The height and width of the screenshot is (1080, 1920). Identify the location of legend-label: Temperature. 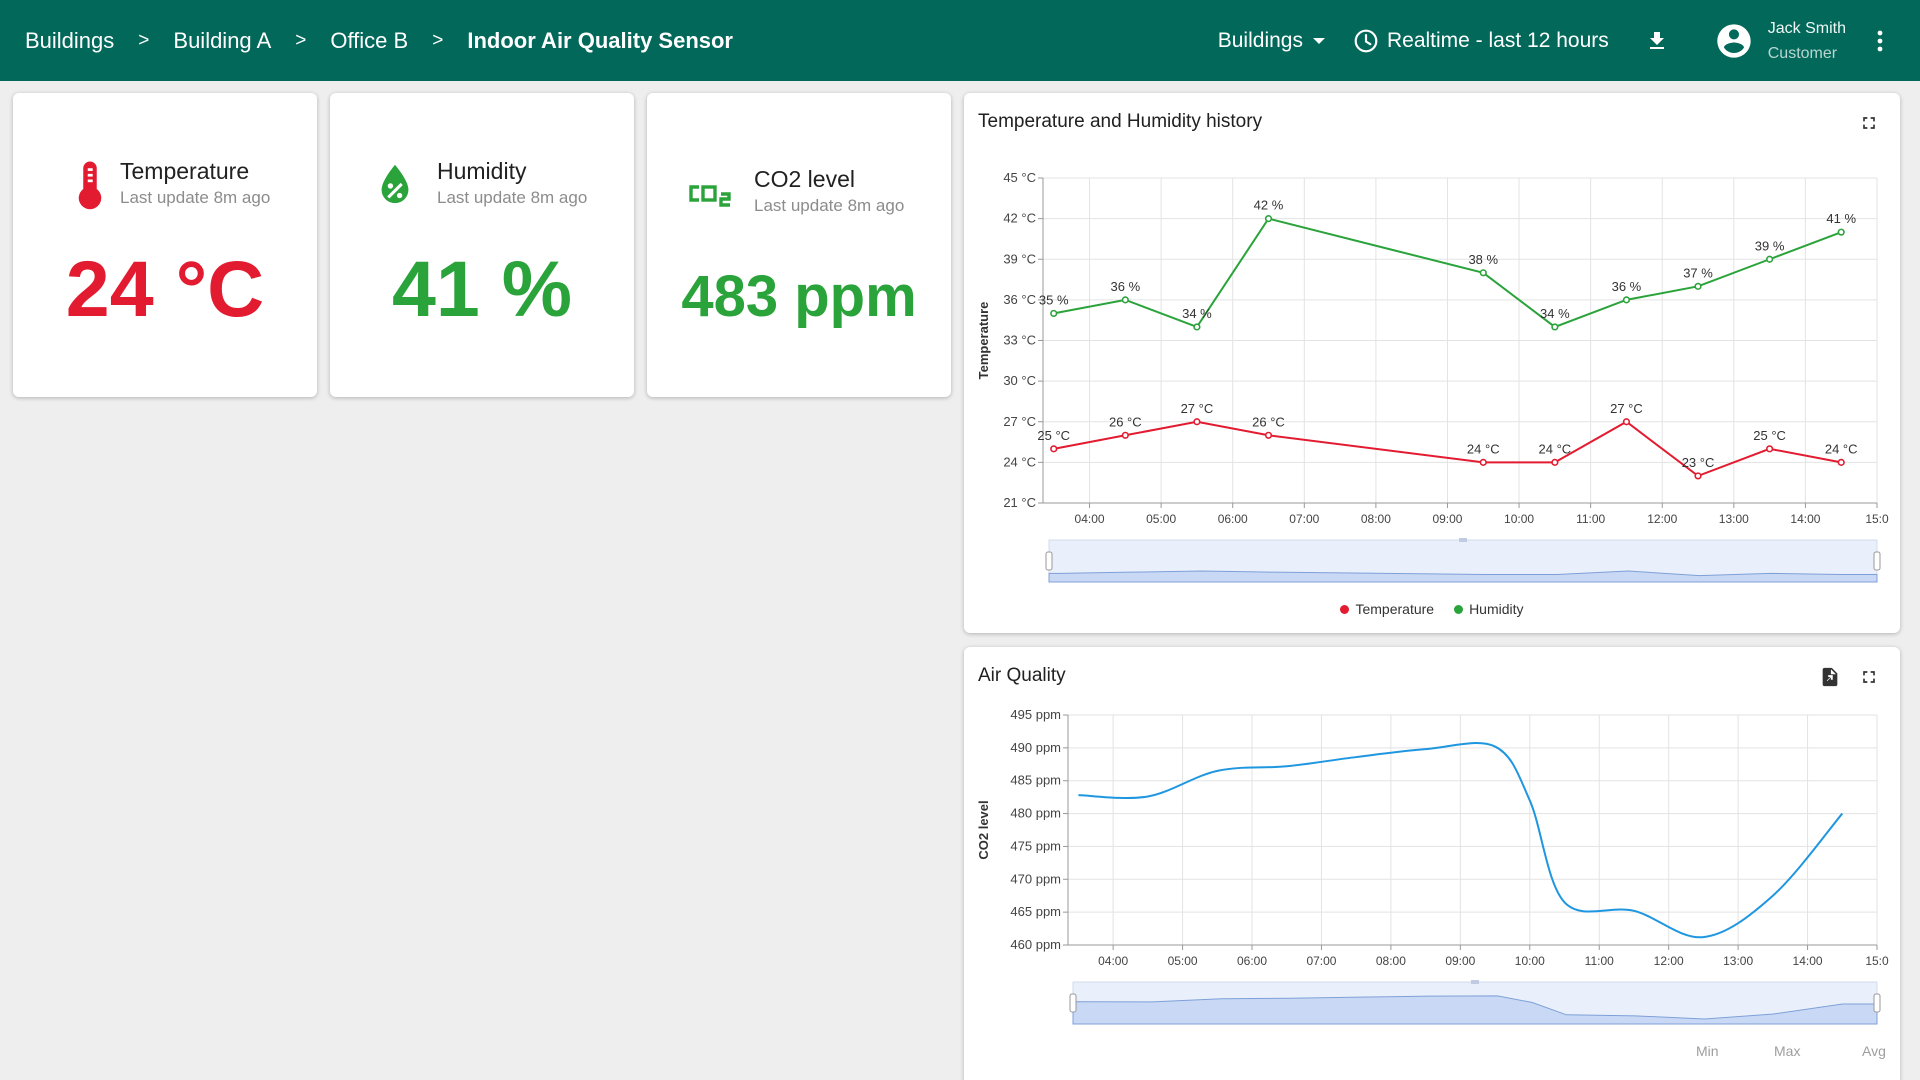
(1395, 609).